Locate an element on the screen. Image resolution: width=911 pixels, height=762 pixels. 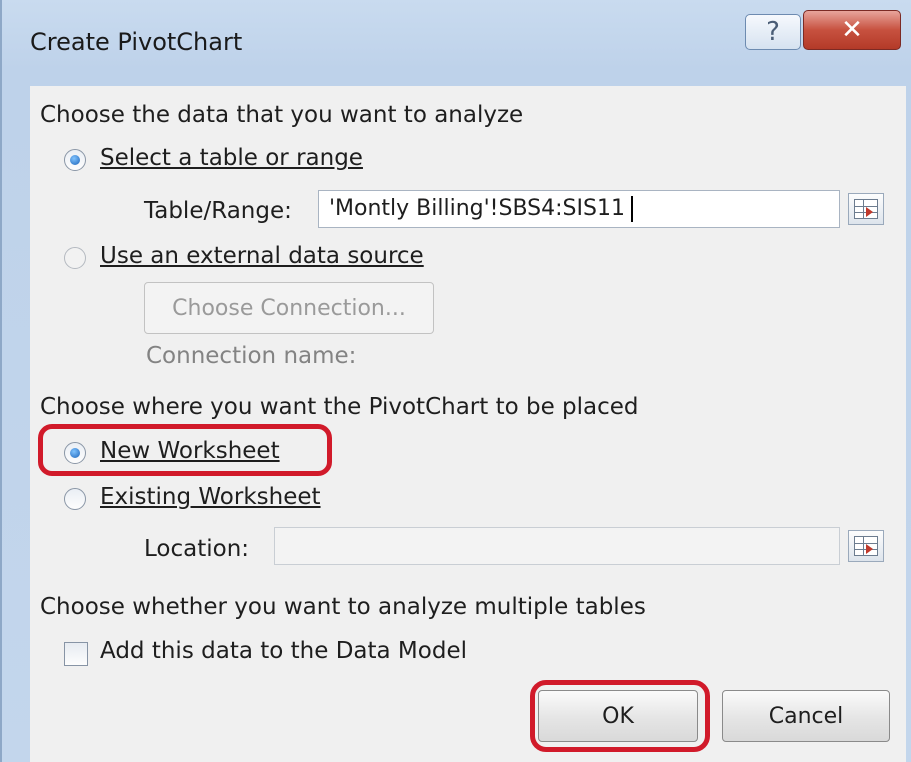
help-button: ? is located at coordinates (773, 32).